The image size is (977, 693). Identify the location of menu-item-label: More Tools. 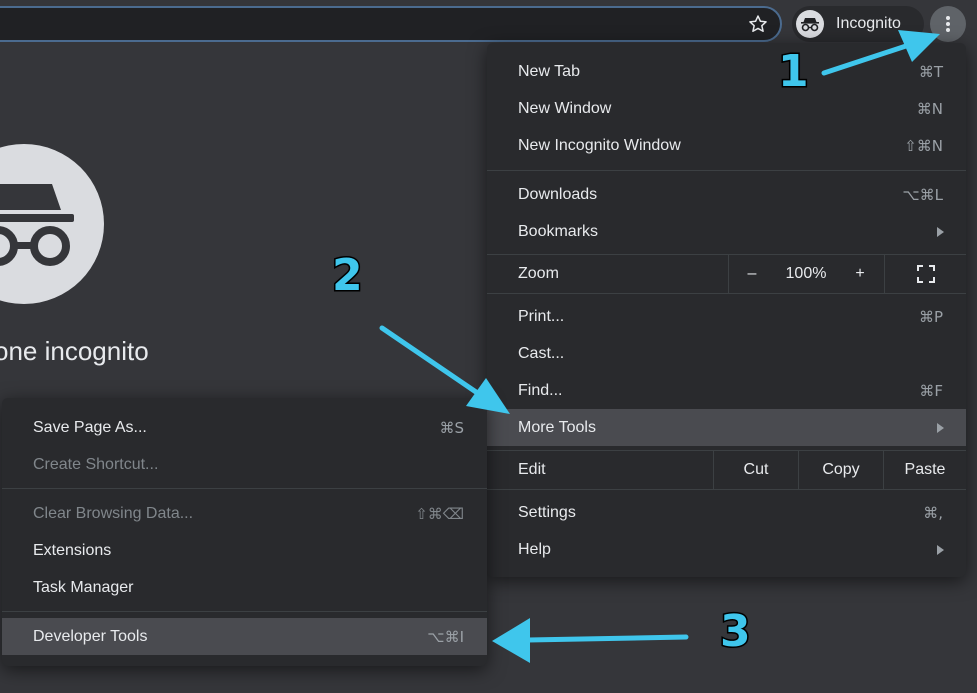
(557, 427).